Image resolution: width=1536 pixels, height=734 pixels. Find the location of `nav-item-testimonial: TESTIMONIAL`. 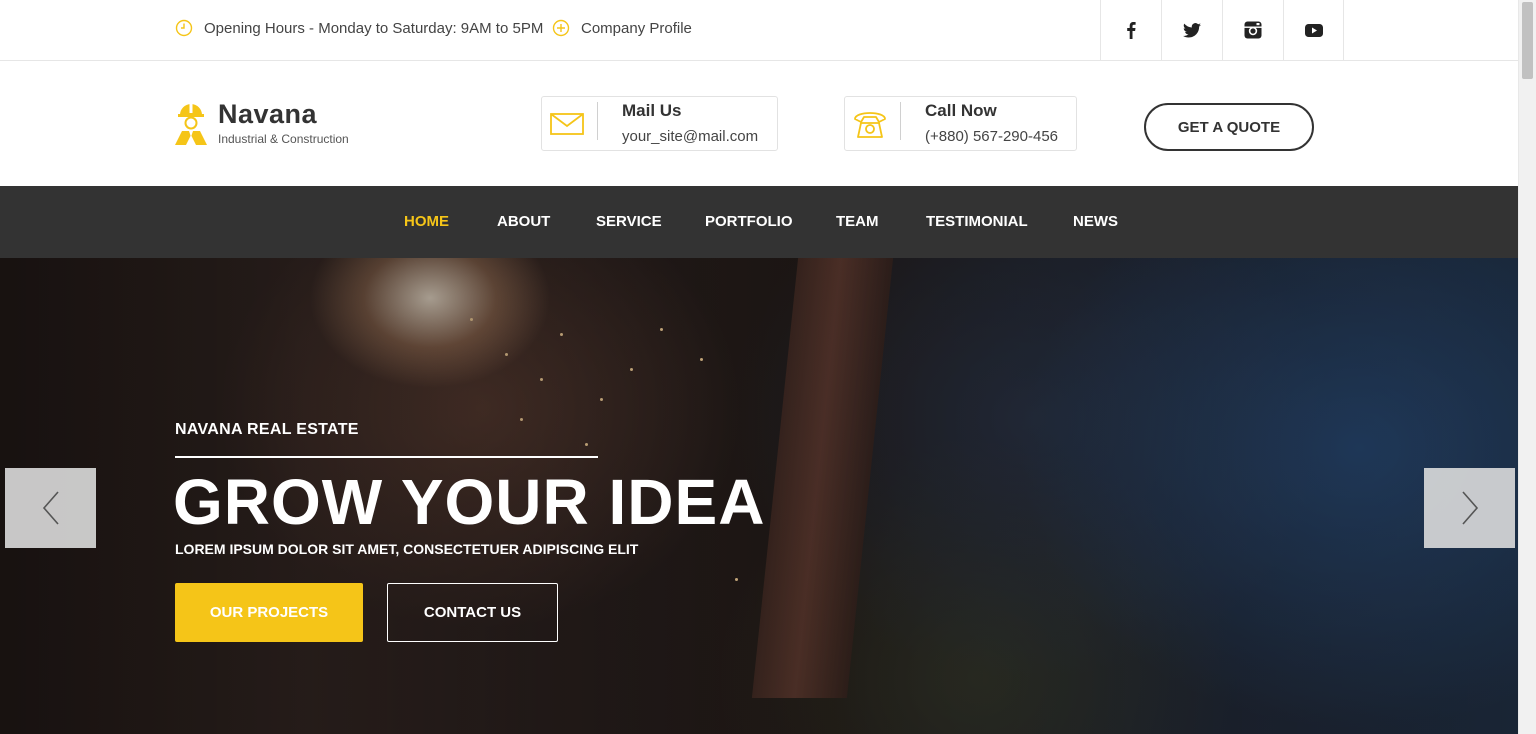

nav-item-testimonial: TESTIMONIAL is located at coordinates (977, 221).